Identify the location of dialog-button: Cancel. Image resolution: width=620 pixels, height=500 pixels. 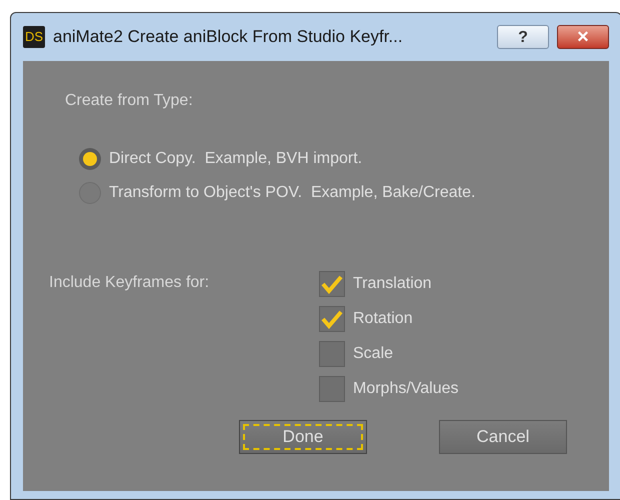
(503, 437).